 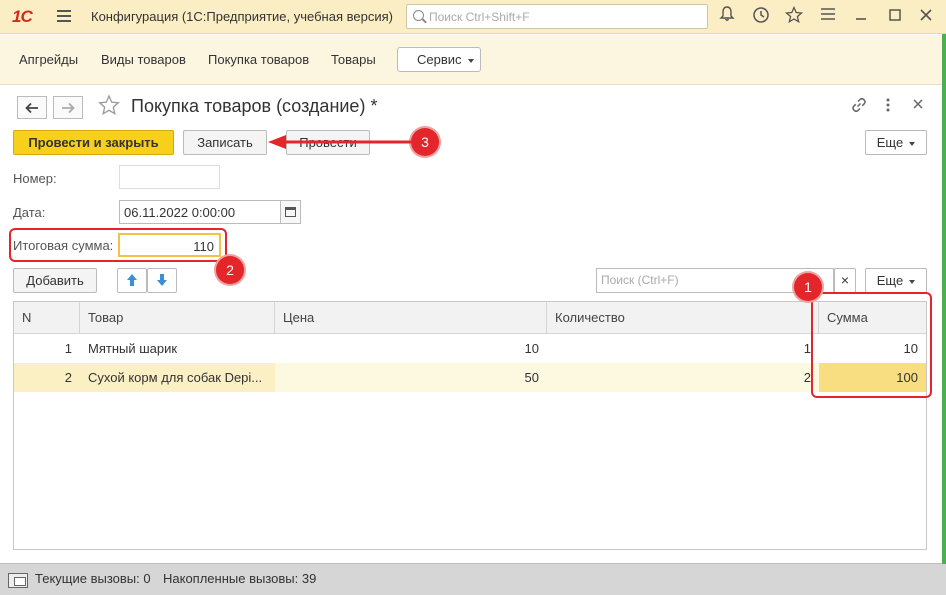 What do you see at coordinates (339, 142) in the screenshot?
I see `annotation-arrow-icon` at bounding box center [339, 142].